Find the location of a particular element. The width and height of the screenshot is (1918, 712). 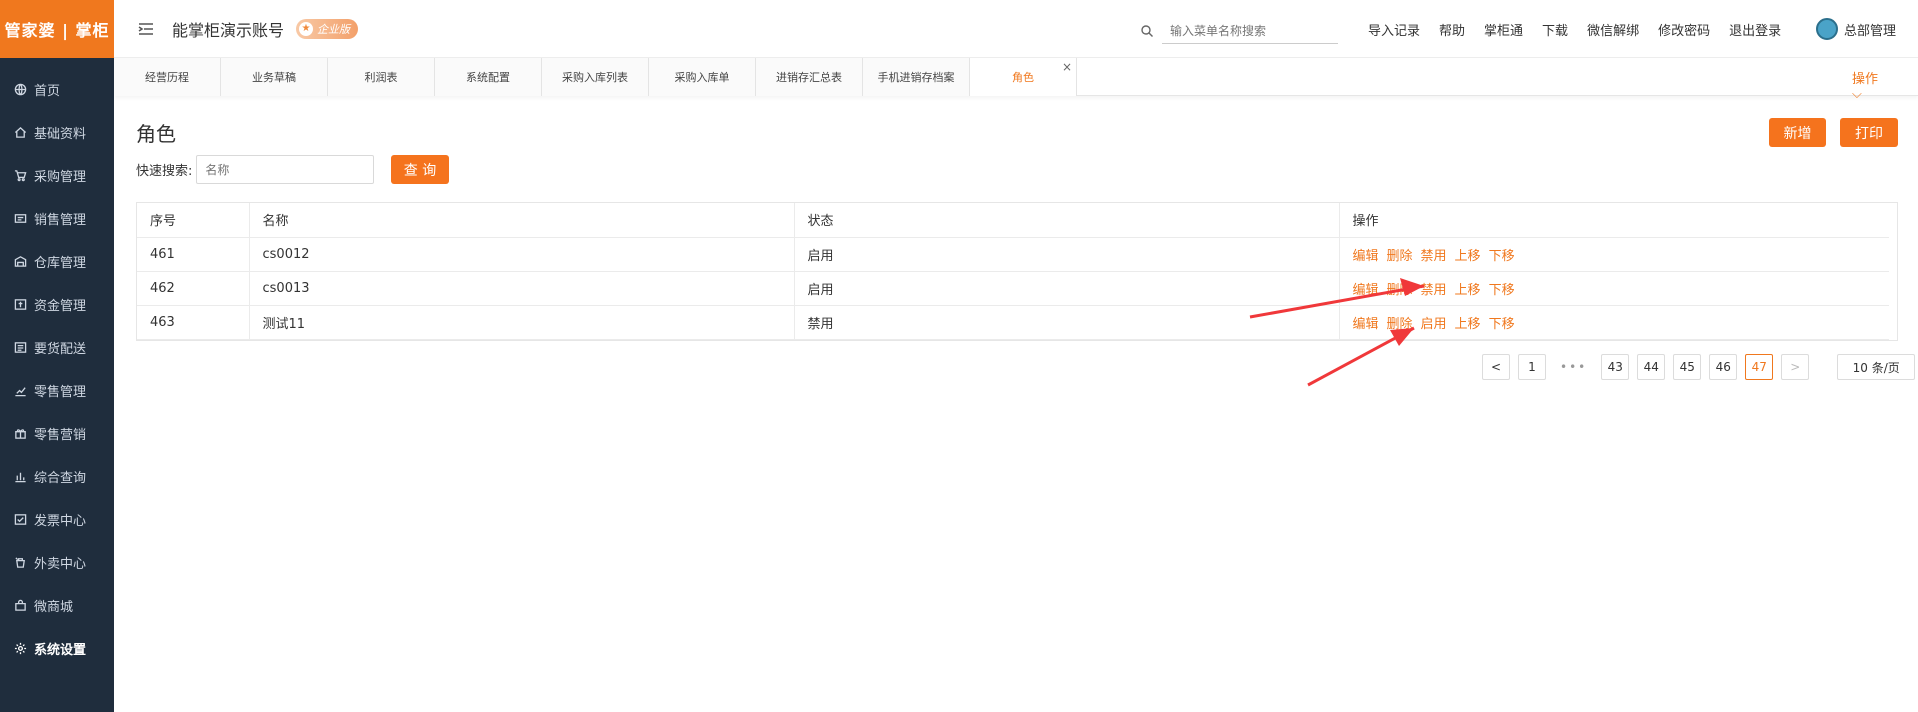

cell-ops: 编辑 删除 启用 上移 下移 is located at coordinates (1614, 322).